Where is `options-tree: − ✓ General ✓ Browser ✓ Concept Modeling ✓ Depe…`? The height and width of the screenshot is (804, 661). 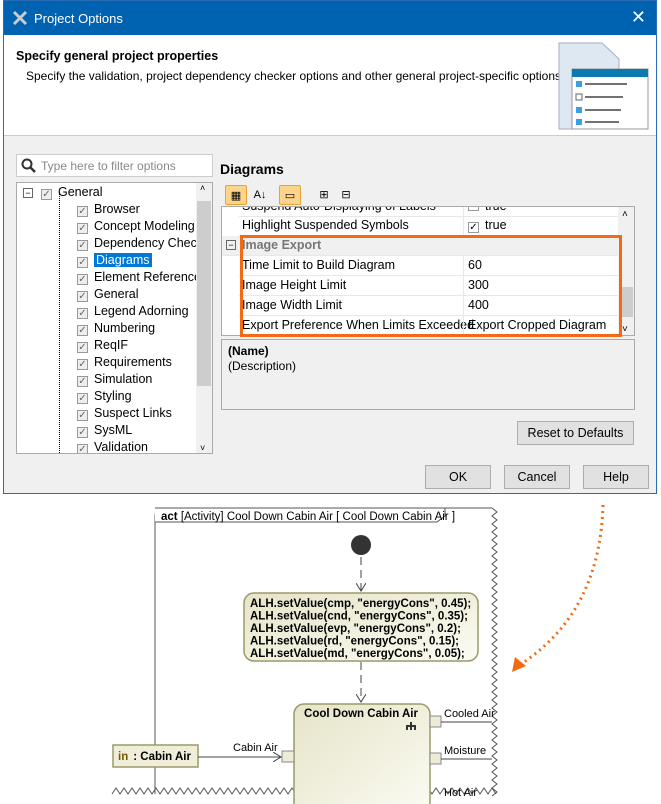
options-tree: − ✓ General ✓ Browser ✓ Concept Modeling ✓ Depe… is located at coordinates (114, 318).